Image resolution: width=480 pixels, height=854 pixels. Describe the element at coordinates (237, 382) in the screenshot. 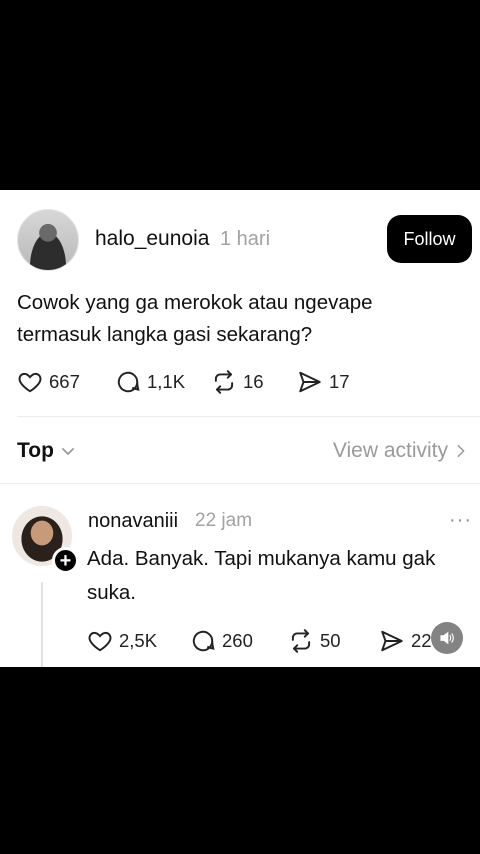

I see `post-repost-button: 16` at that location.